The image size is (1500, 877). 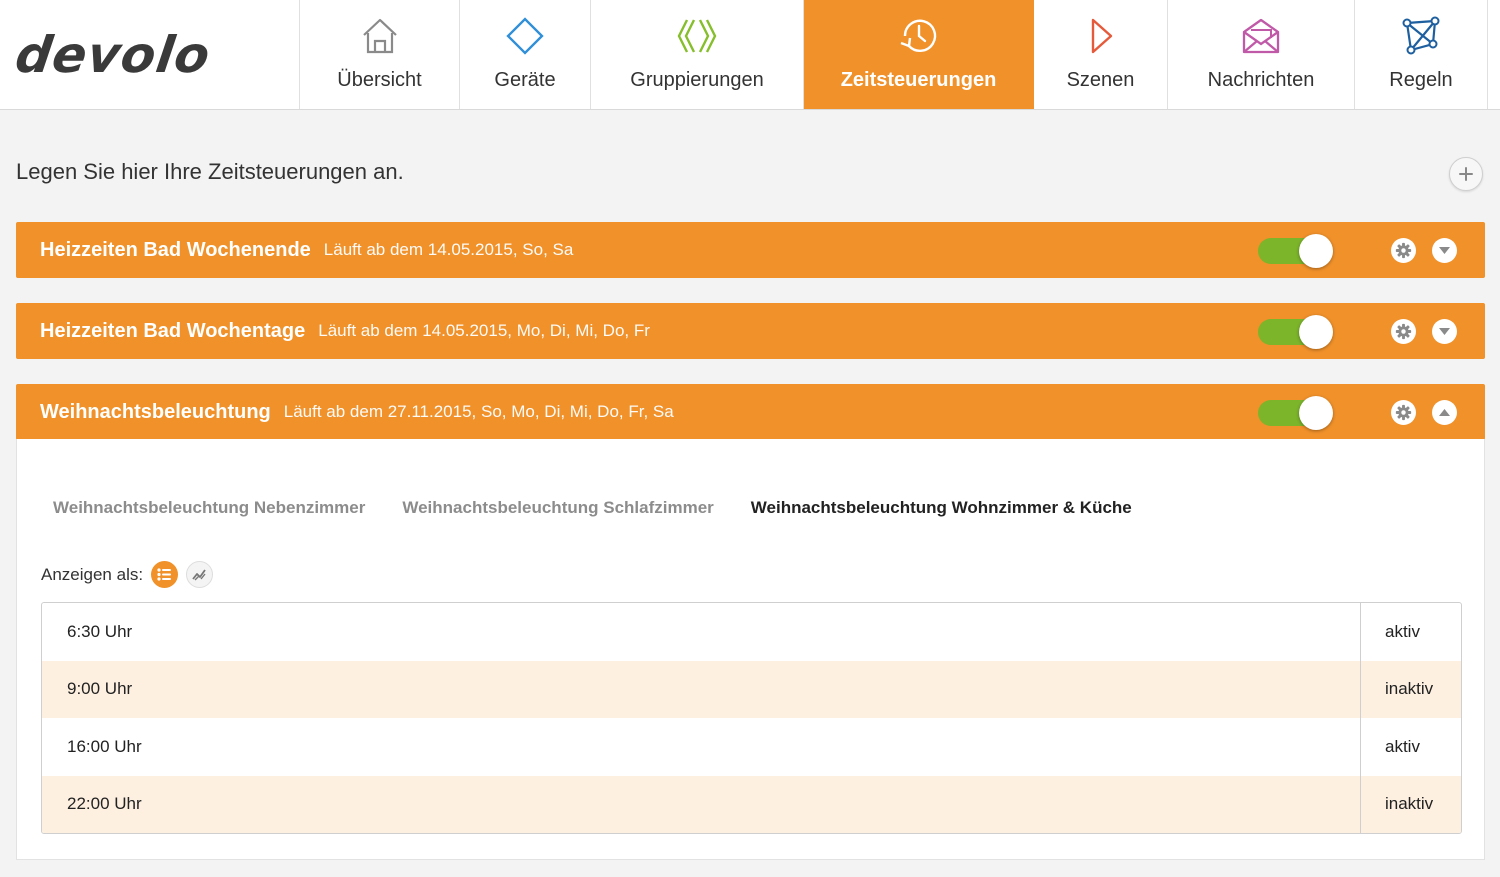 What do you see at coordinates (751, 632) in the screenshot?
I see `table-row: 6:30 Uhr aktiv` at bounding box center [751, 632].